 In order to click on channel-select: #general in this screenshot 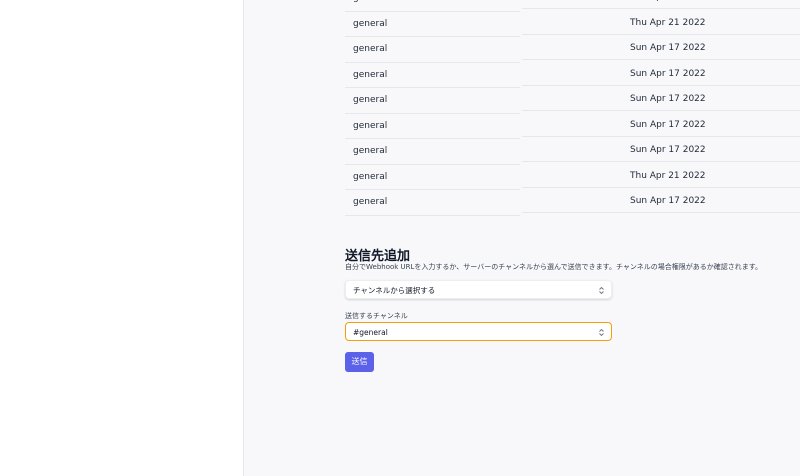, I will do `click(478, 331)`.